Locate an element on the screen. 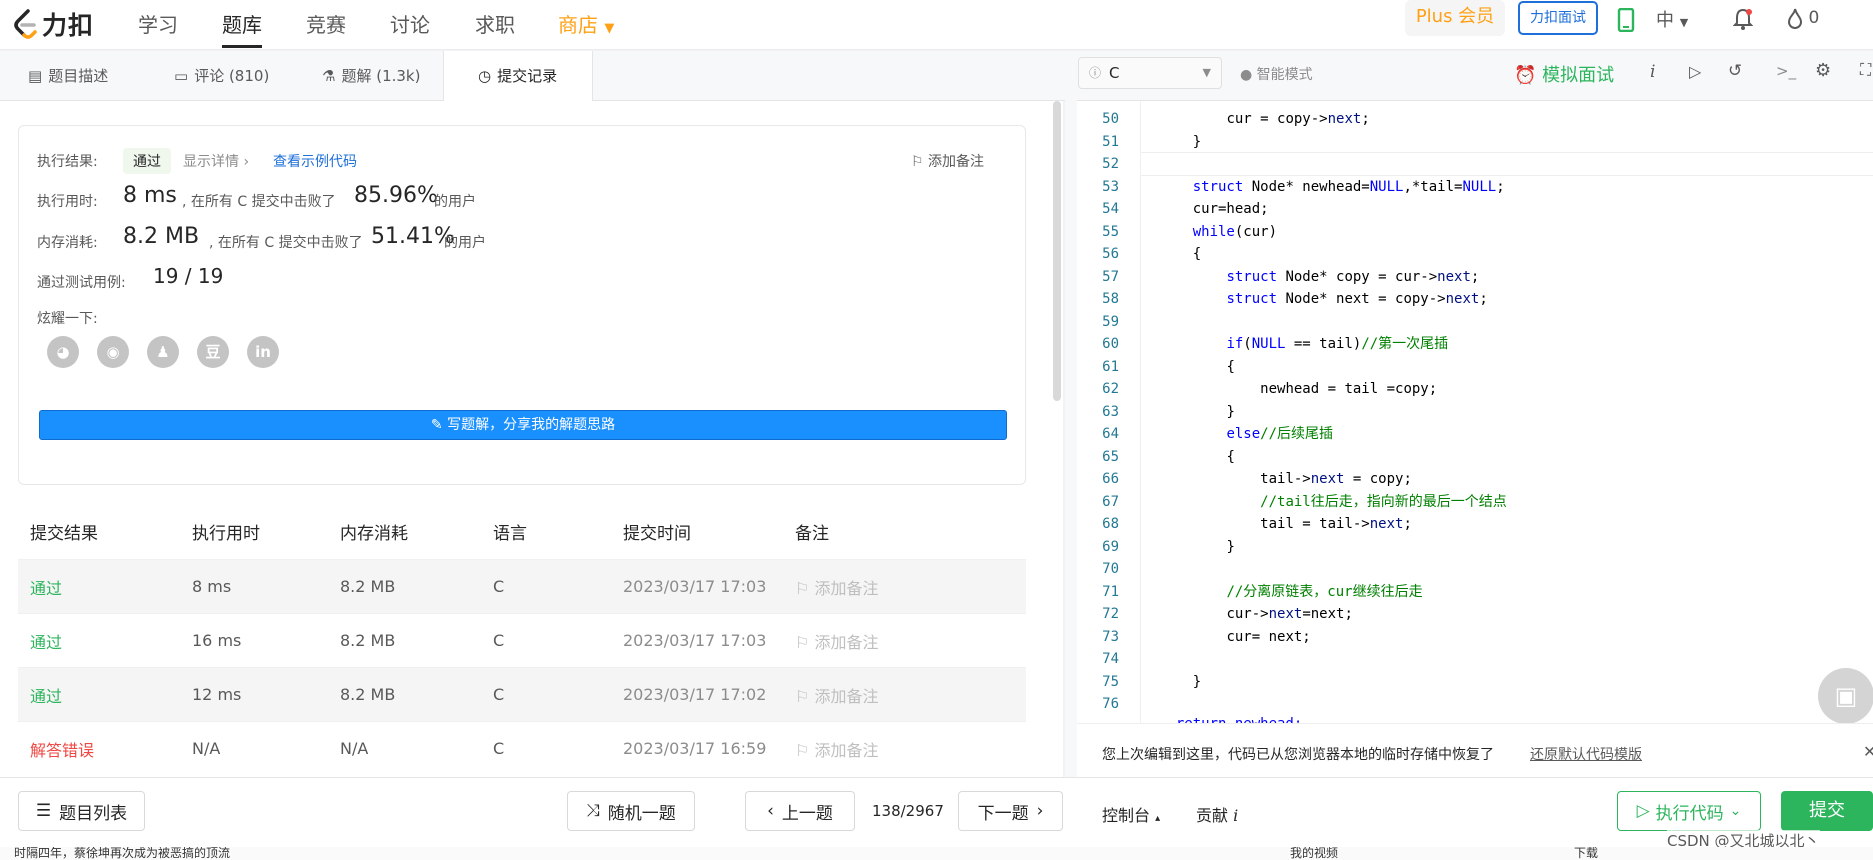 The width and height of the screenshot is (1873, 860). alarm-icon: ⏰ is located at coordinates (1525, 75).